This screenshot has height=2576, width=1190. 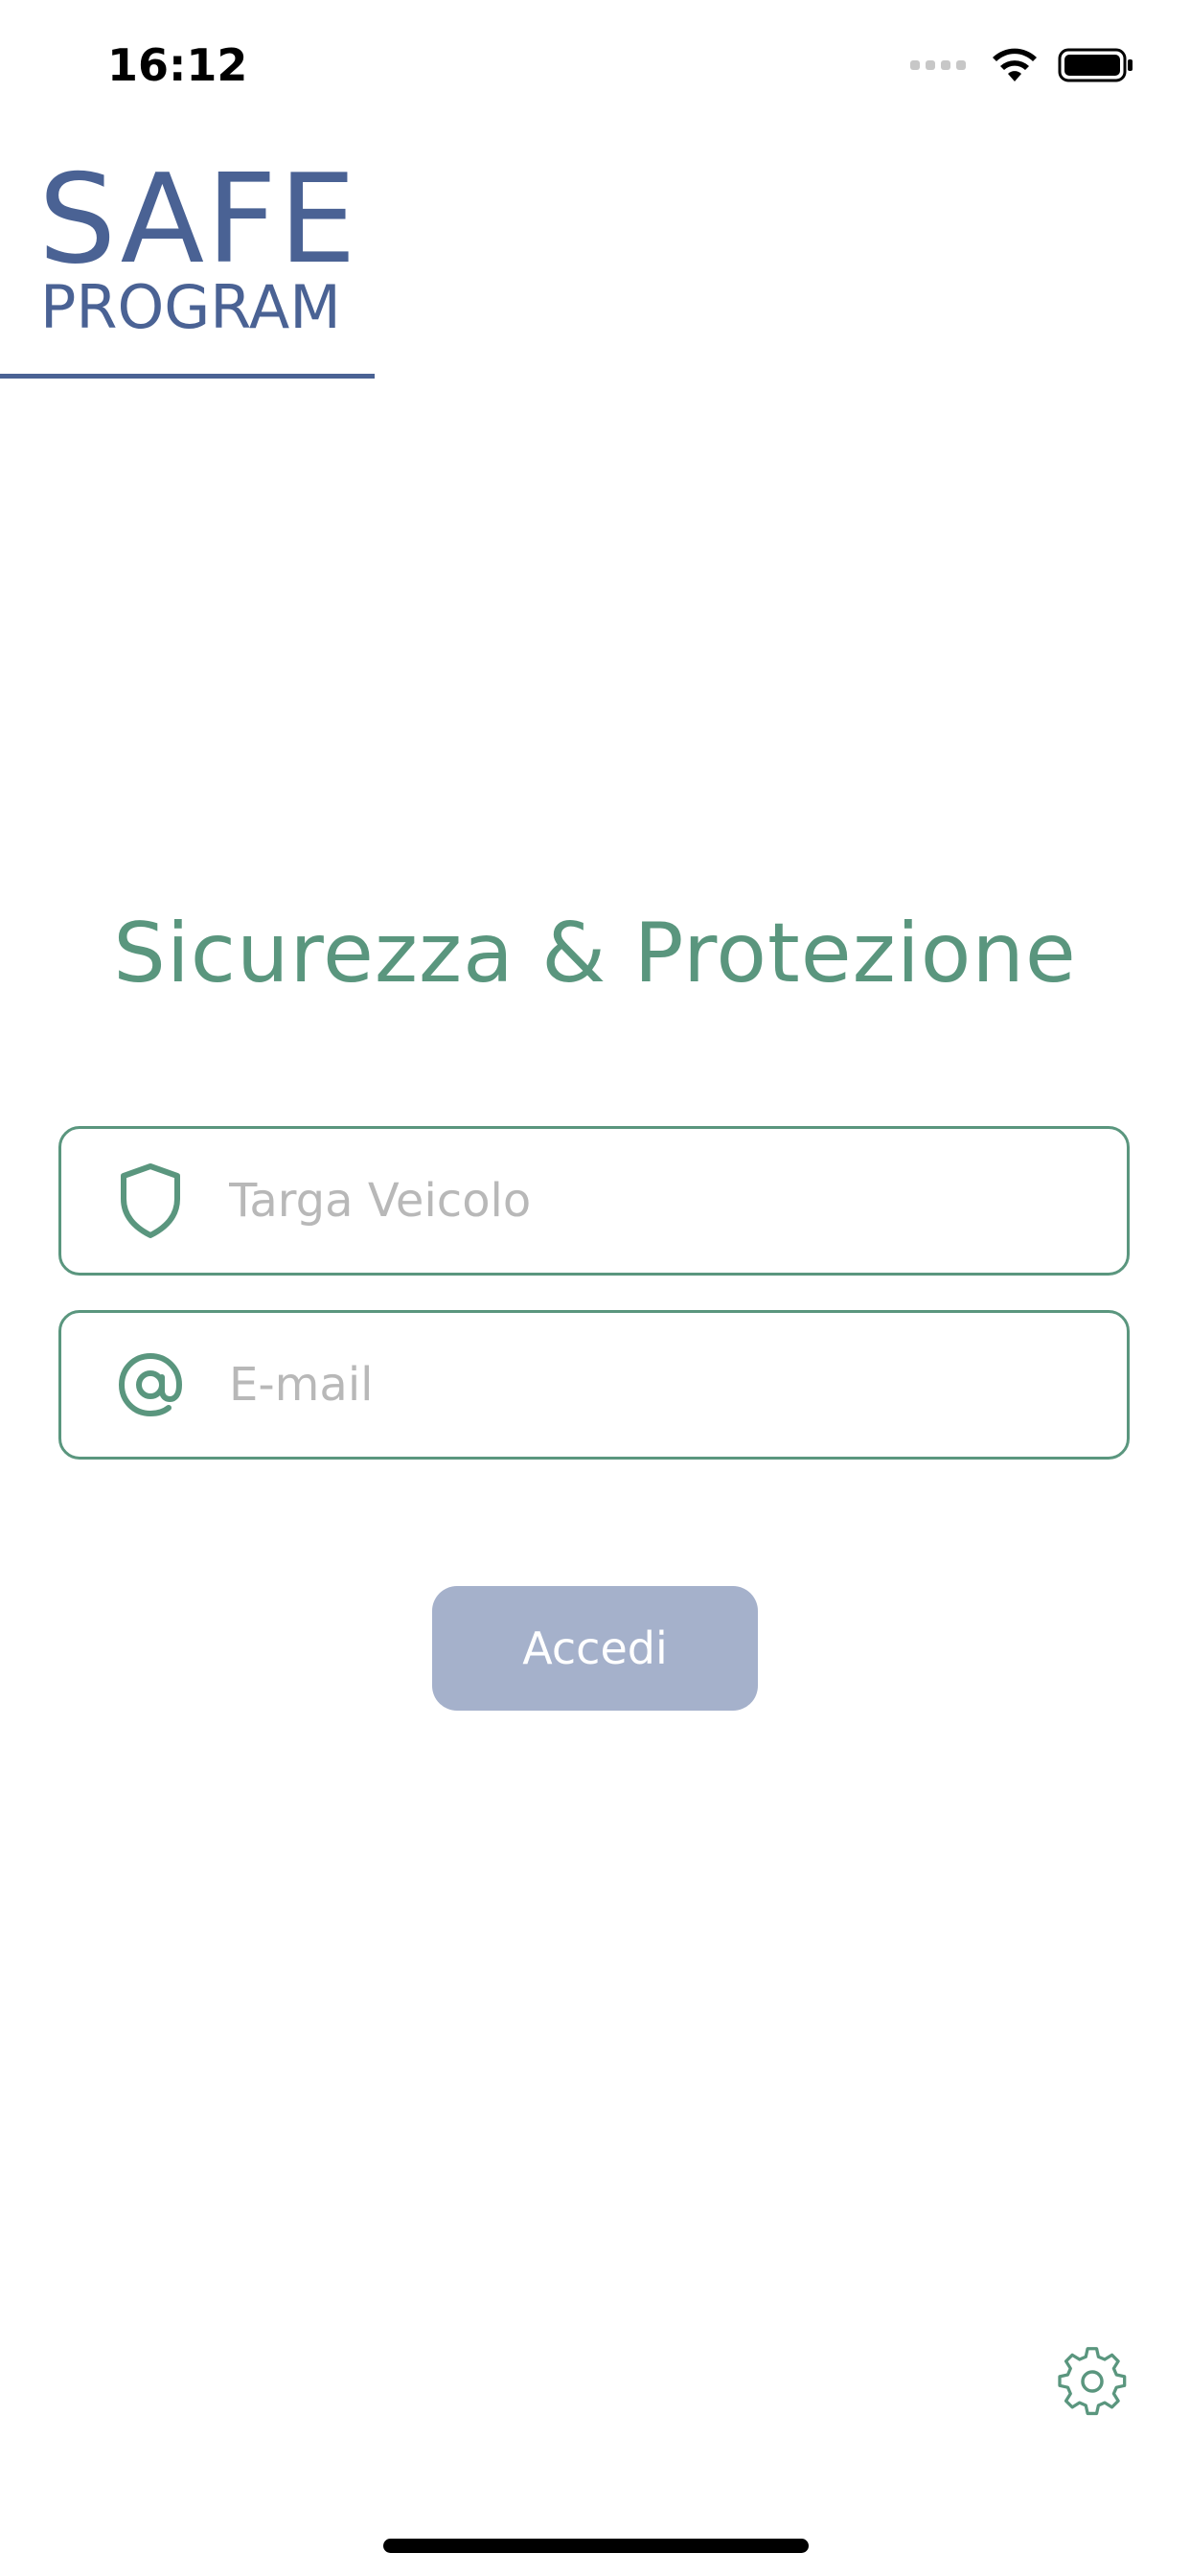 I want to click on email-input, so click(x=660, y=1385).